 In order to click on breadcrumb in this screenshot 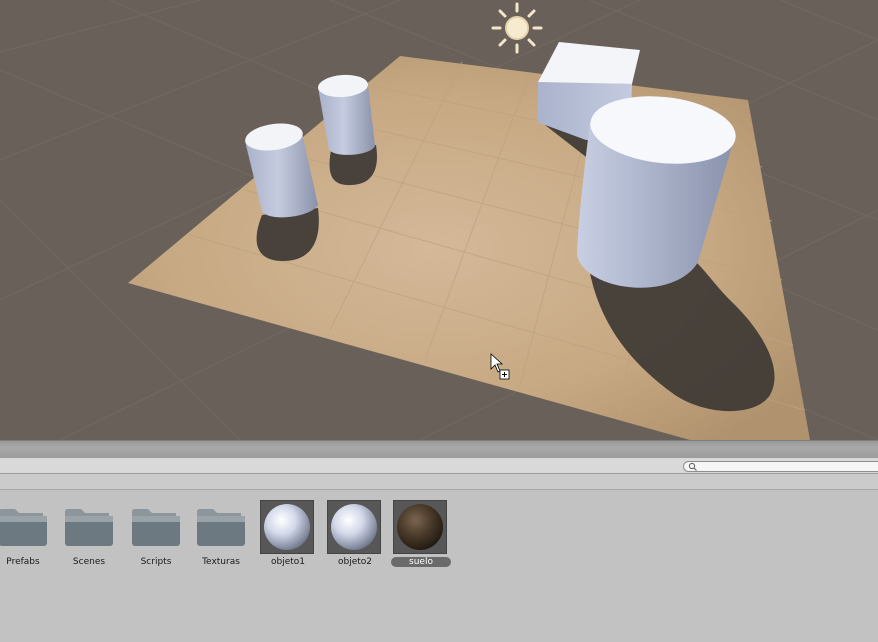, I will do `click(439, 482)`.